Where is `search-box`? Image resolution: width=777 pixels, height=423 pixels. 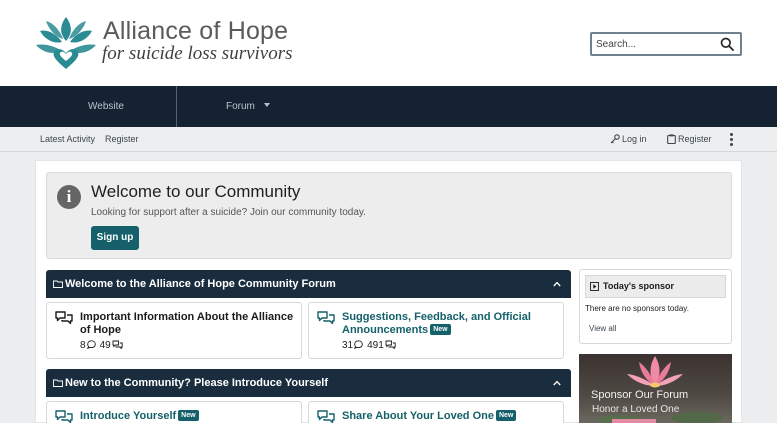
search-box is located at coordinates (666, 44).